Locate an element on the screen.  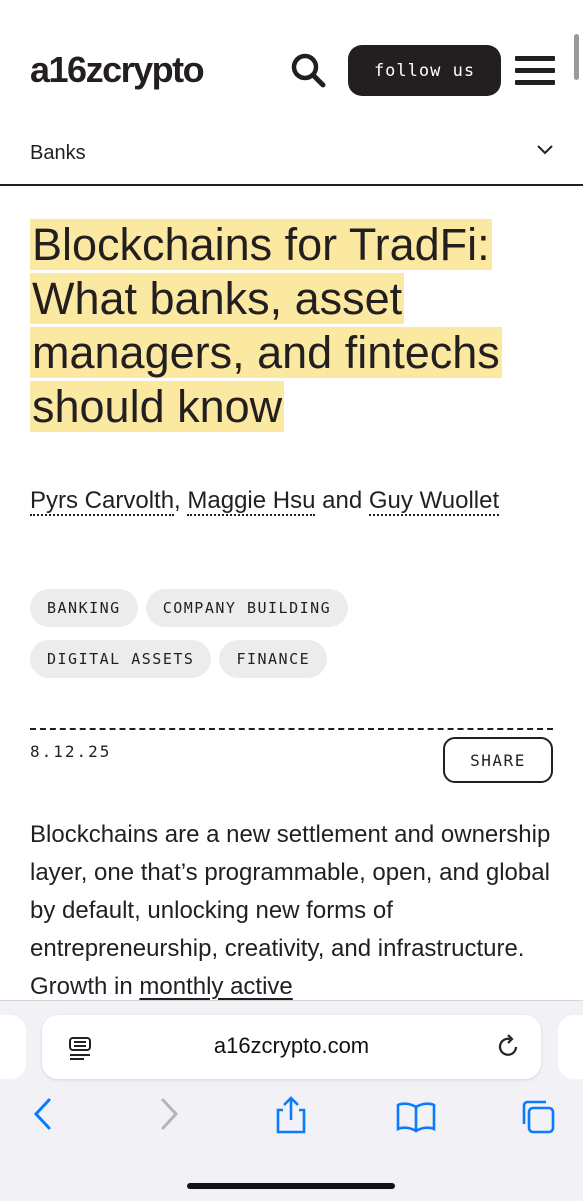
tag-banking: BANKING is located at coordinates (84, 608).